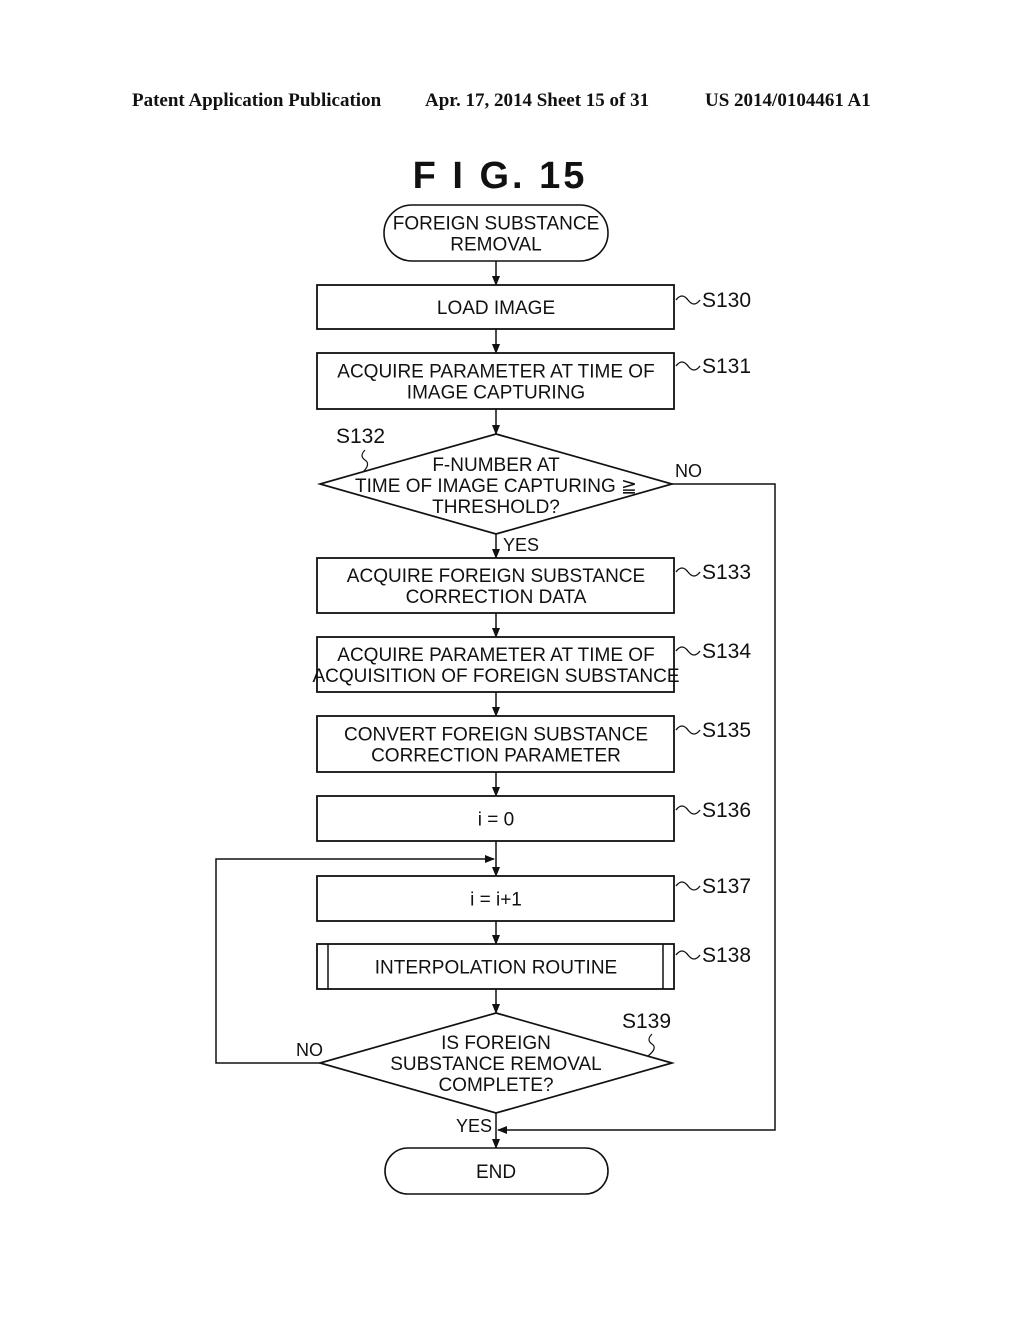  What do you see at coordinates (726, 300) in the screenshot?
I see `process-s130-label: S130` at bounding box center [726, 300].